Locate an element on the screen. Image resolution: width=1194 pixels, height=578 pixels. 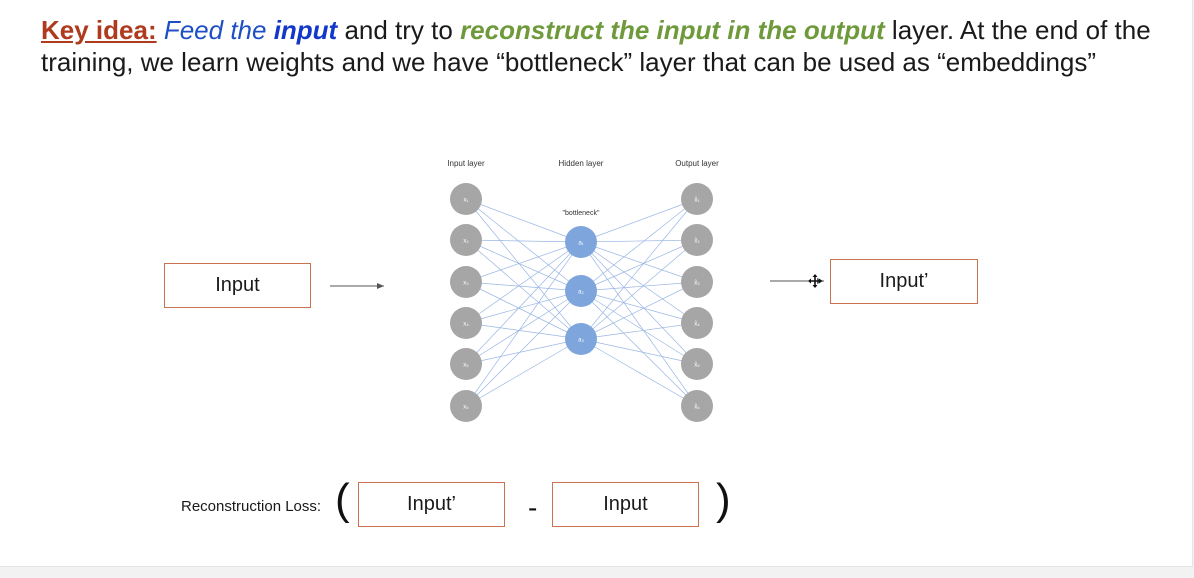
edge-h1-out2 is located at coordinates (639, 241).